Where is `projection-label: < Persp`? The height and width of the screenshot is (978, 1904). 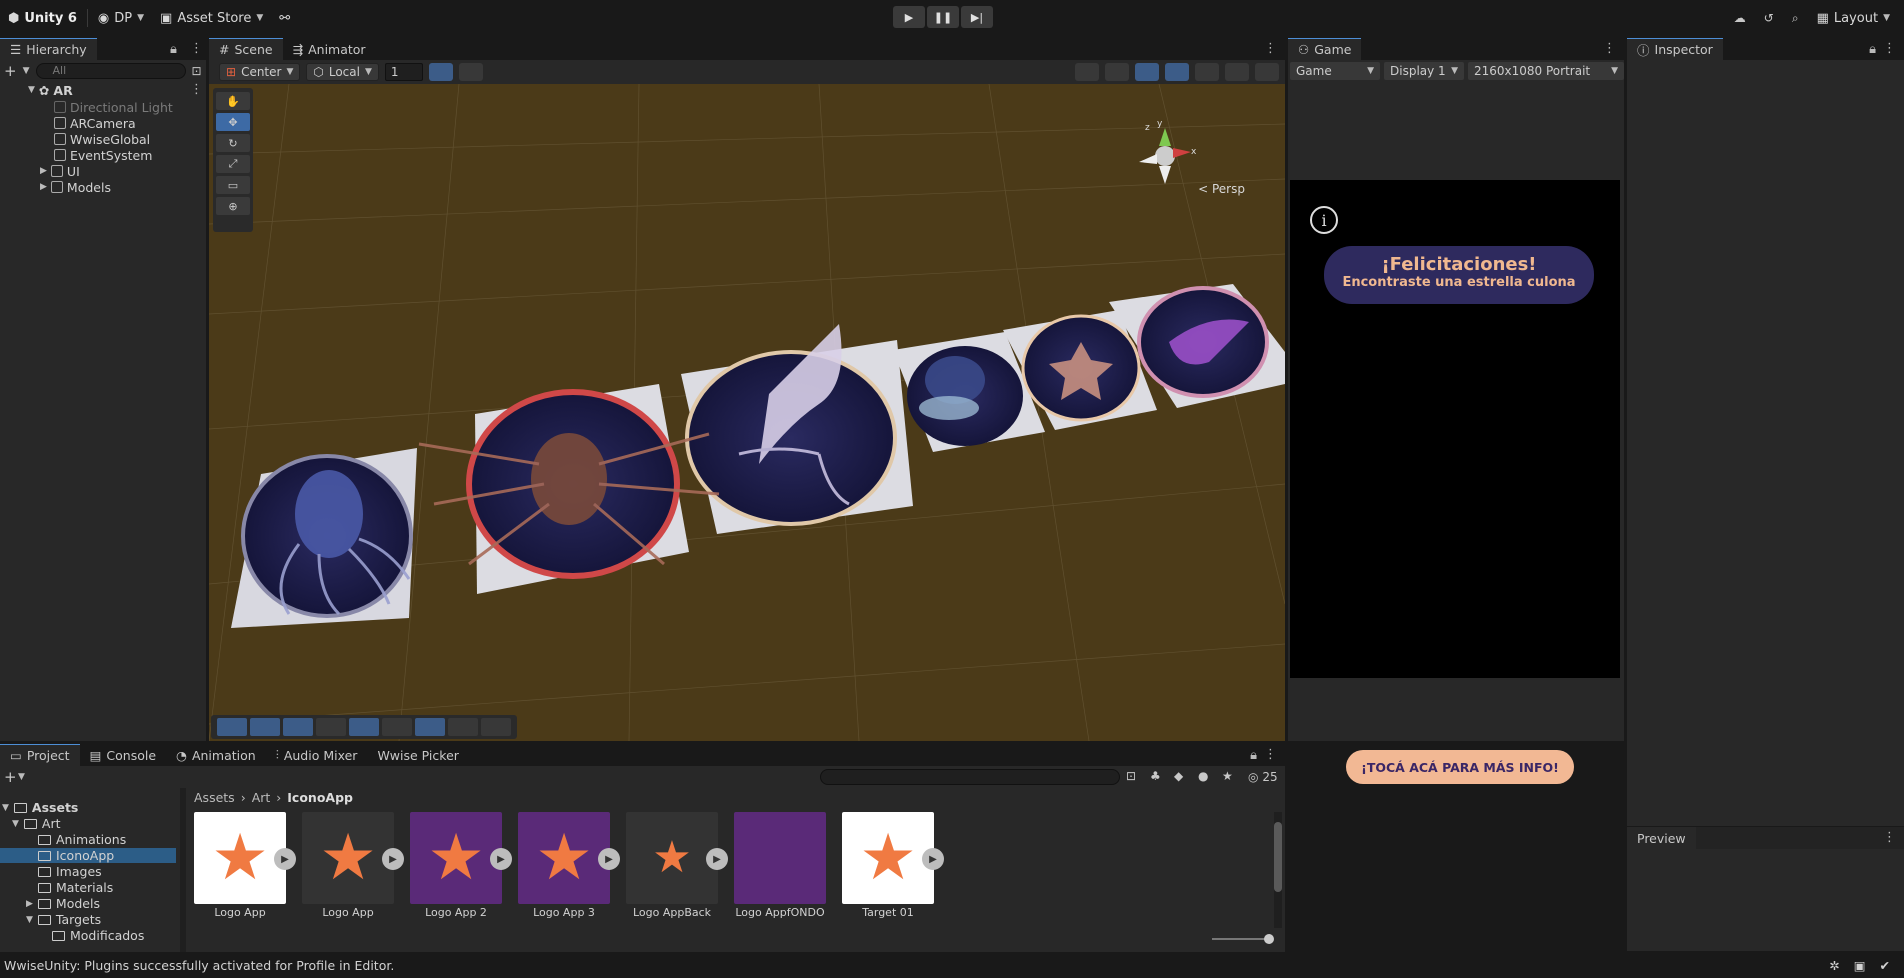
projection-label: < Persp is located at coordinates (1221, 189).